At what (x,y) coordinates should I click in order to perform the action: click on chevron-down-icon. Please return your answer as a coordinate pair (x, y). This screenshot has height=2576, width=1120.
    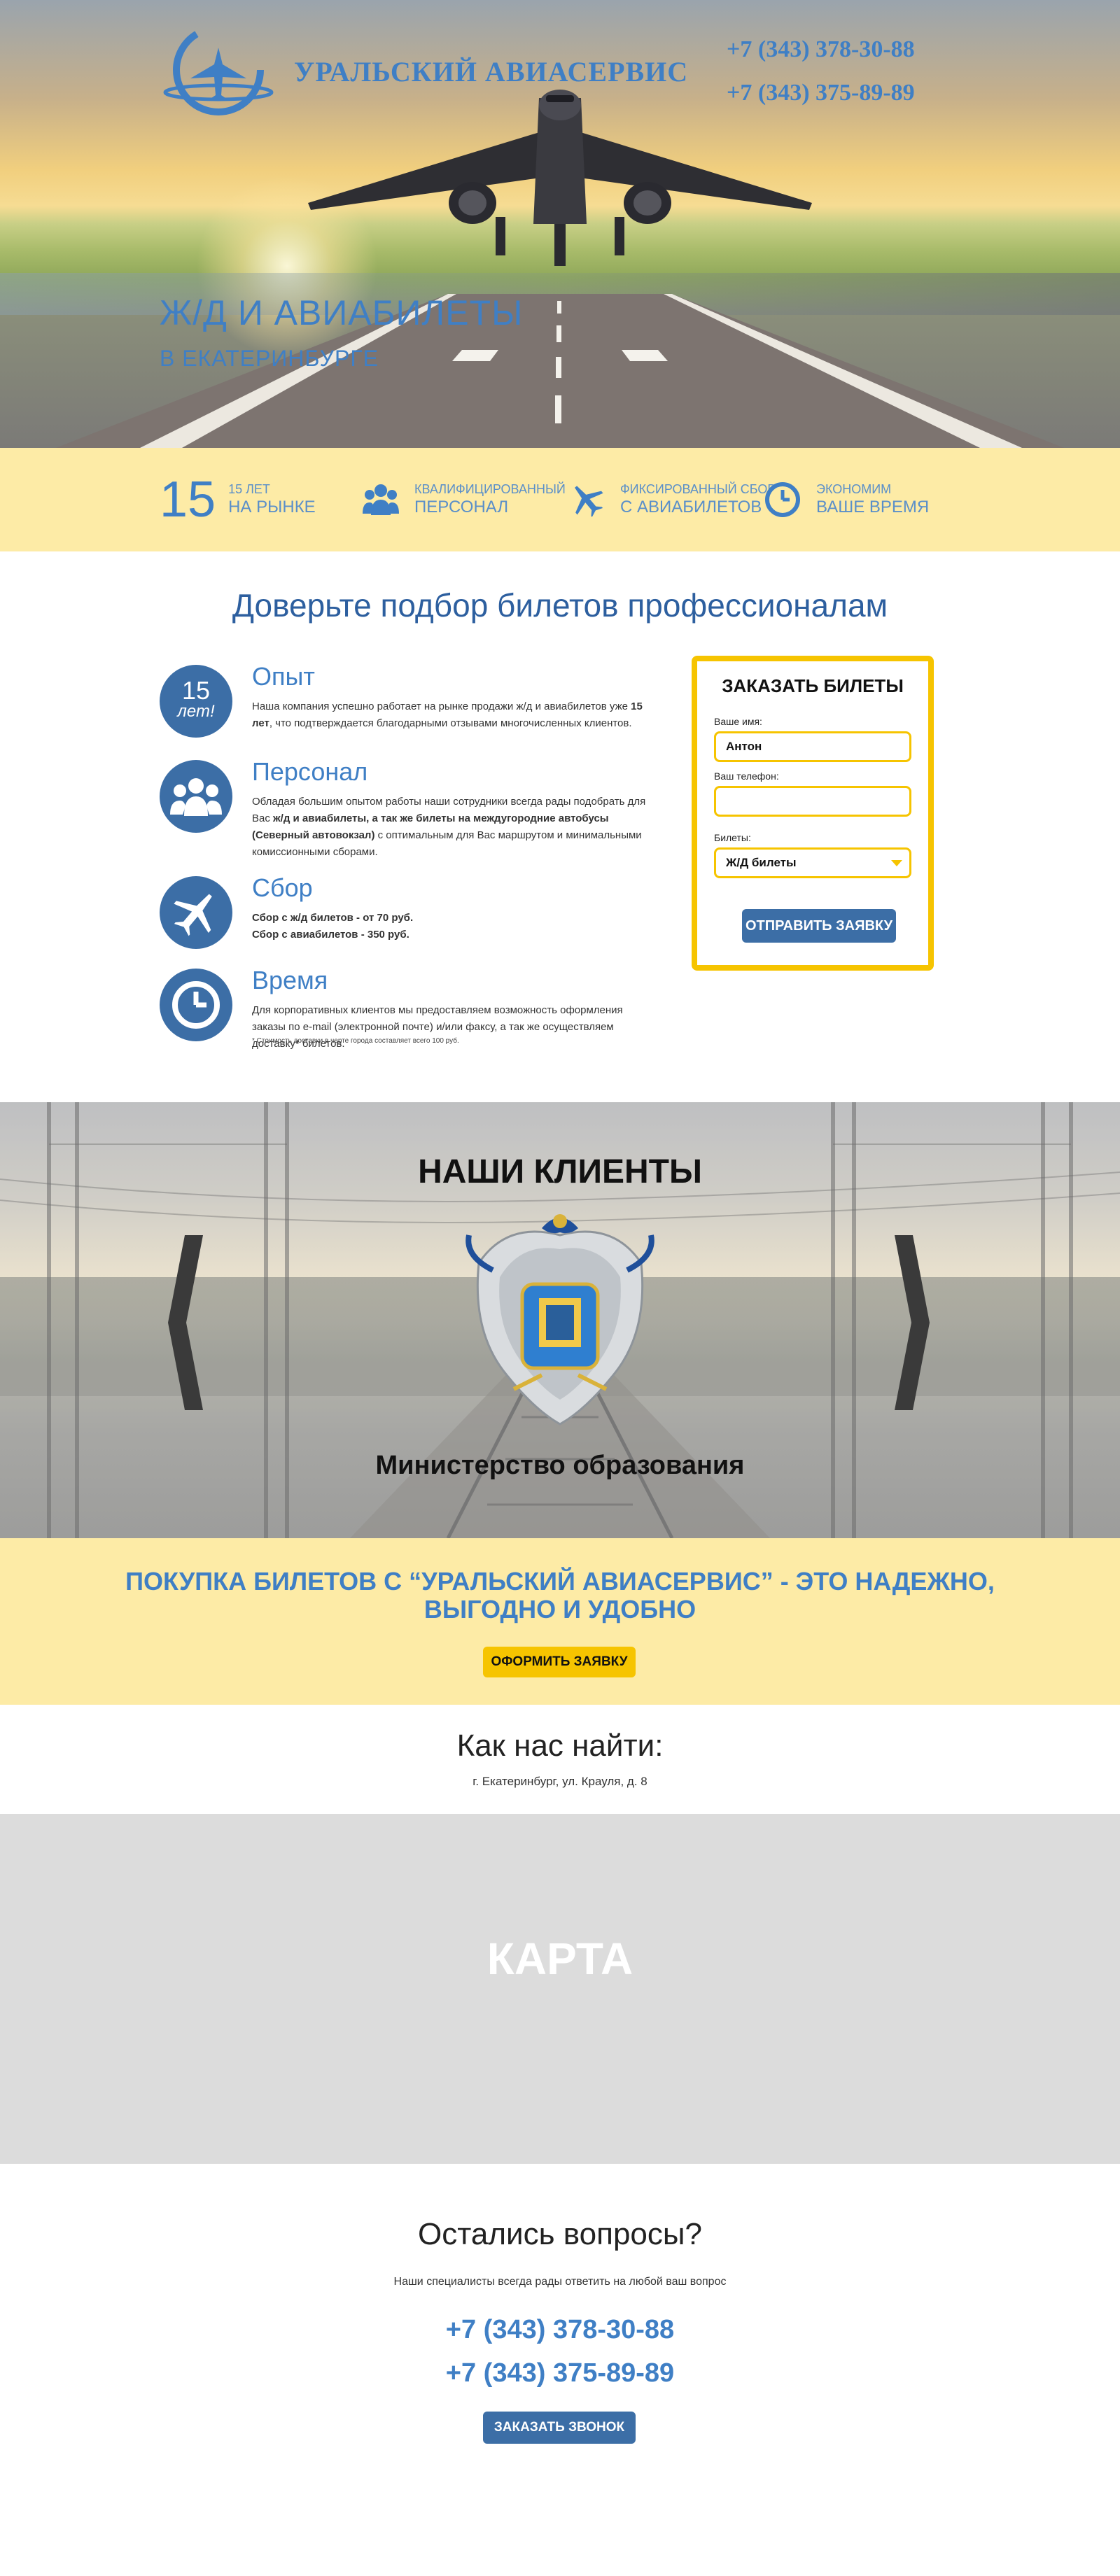
    Looking at the image, I should click on (896, 863).